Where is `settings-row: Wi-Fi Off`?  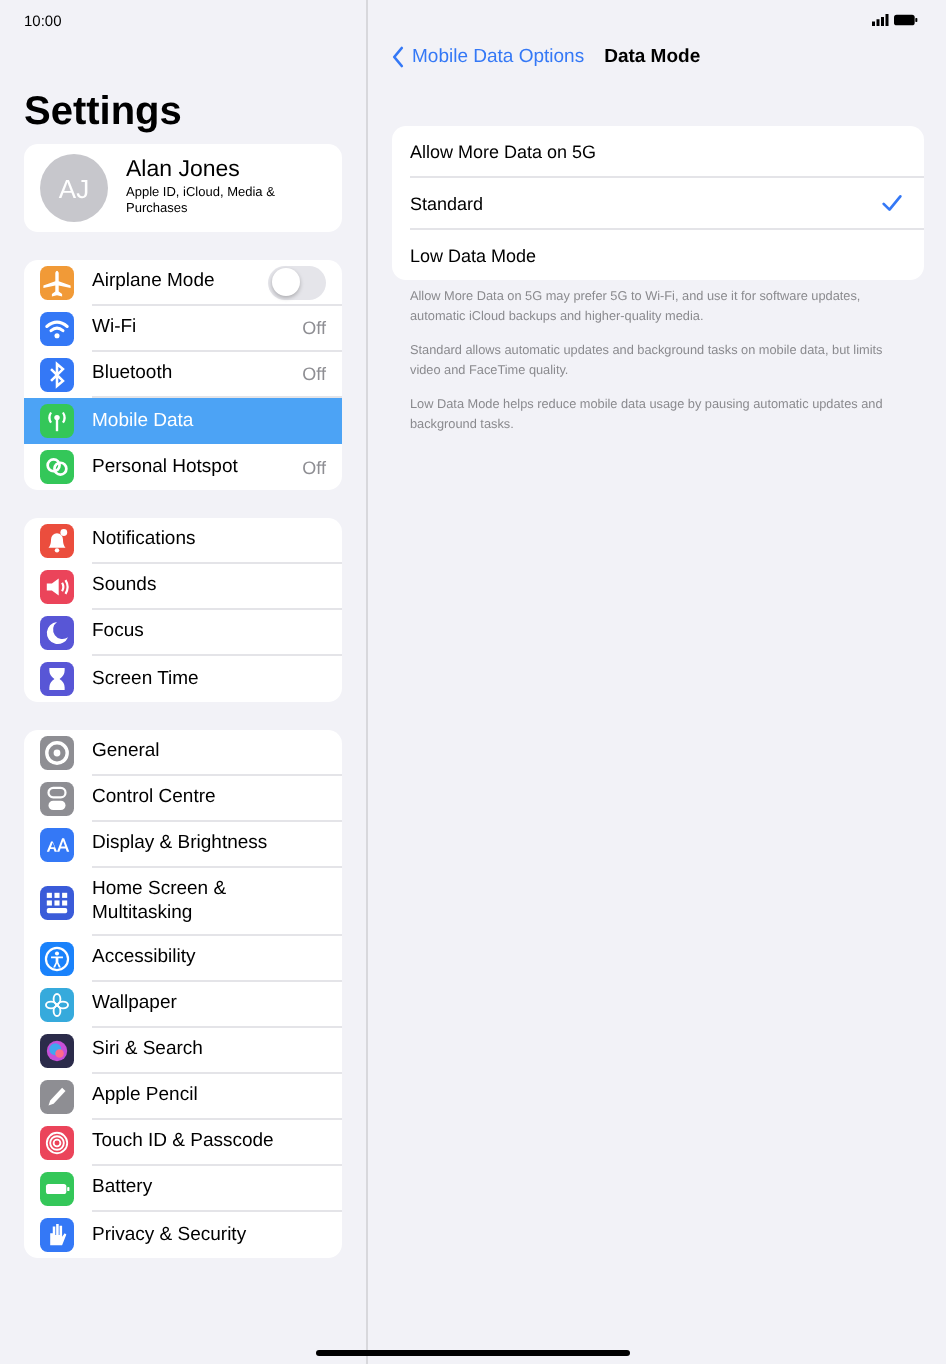
settings-row: Wi-Fi Off is located at coordinates (183, 329).